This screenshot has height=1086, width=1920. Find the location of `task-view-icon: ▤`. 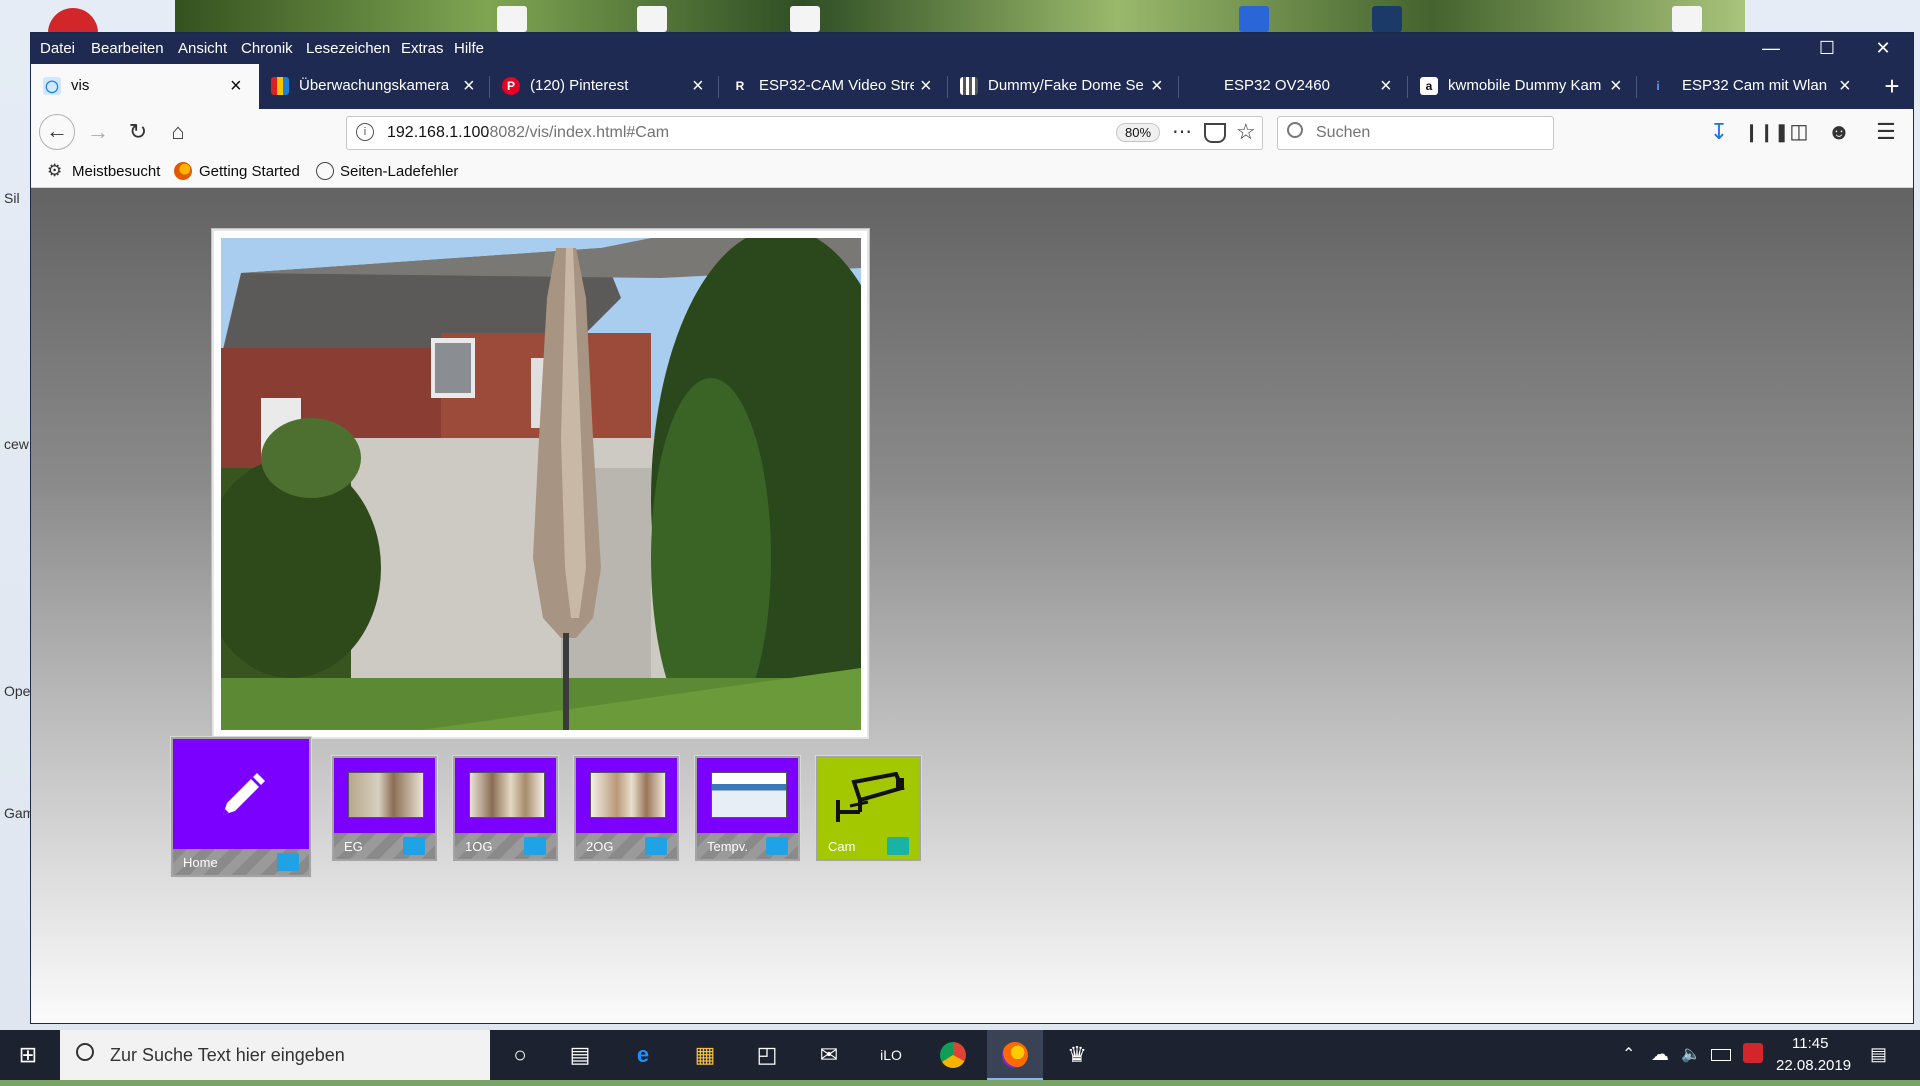

task-view-icon: ▤ is located at coordinates (580, 1055).